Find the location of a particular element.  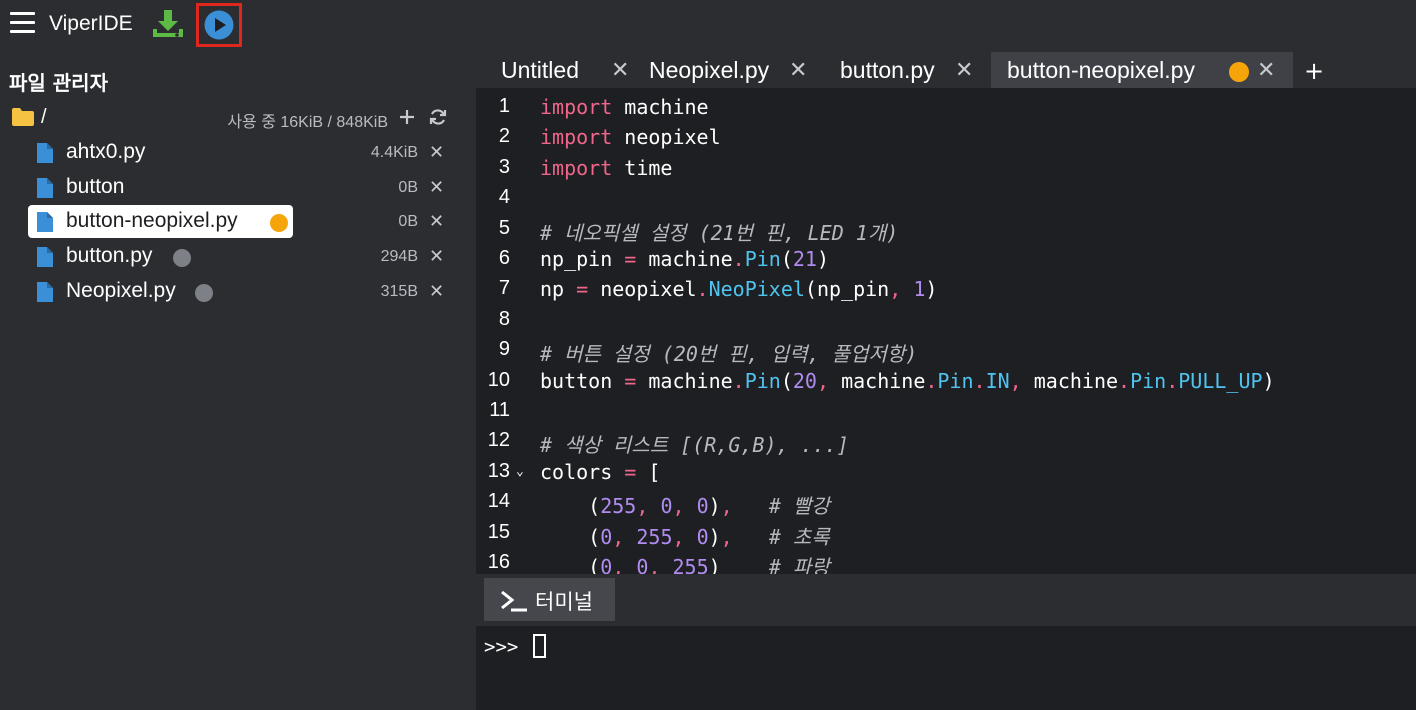

code-line: 5 # 네오픽셀 설정 (21번 핀, LED 1개) is located at coordinates (946, 232).